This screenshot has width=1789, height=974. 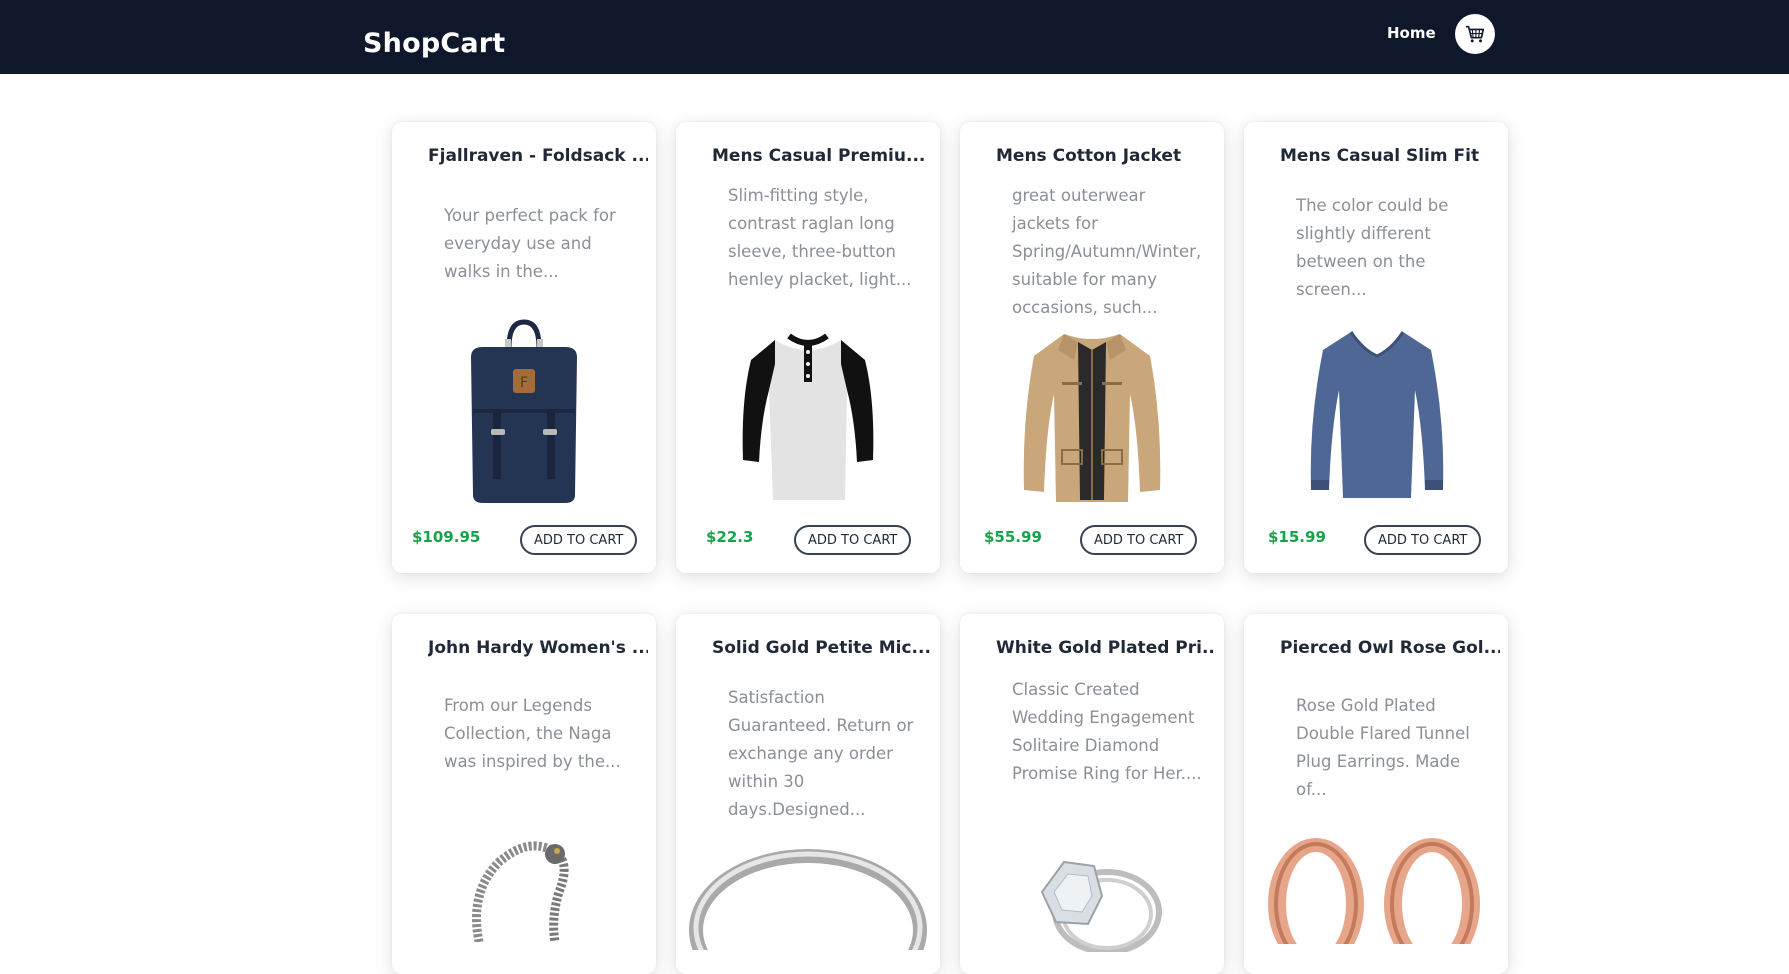 I want to click on raglan-shirt-image, so click(x=808, y=412).